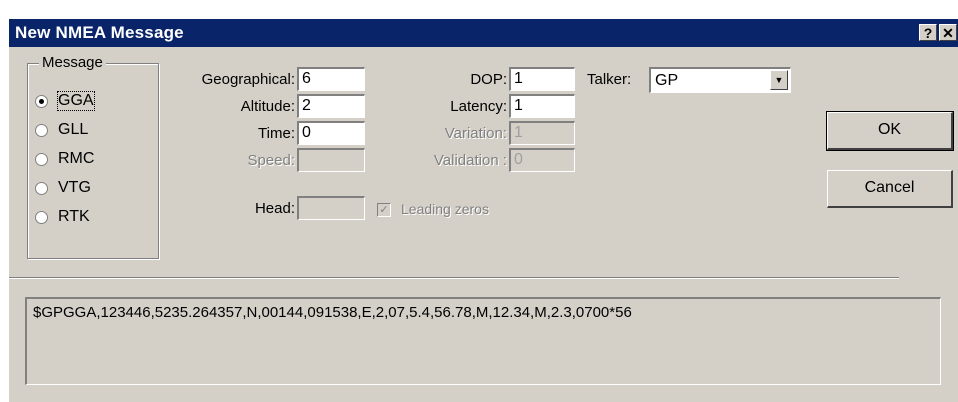  What do you see at coordinates (478, 106) in the screenshot?
I see `latency-label: Latency:` at bounding box center [478, 106].